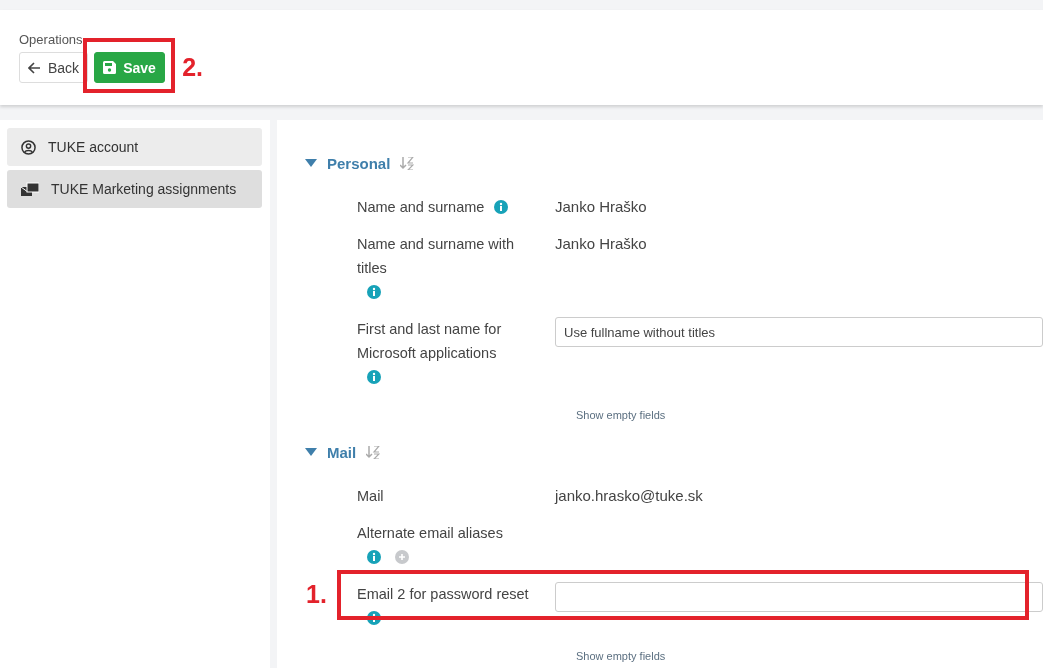 This screenshot has width=1043, height=668. Describe the element at coordinates (436, 256) in the screenshot. I see `field-label: Name and surname with titles` at that location.